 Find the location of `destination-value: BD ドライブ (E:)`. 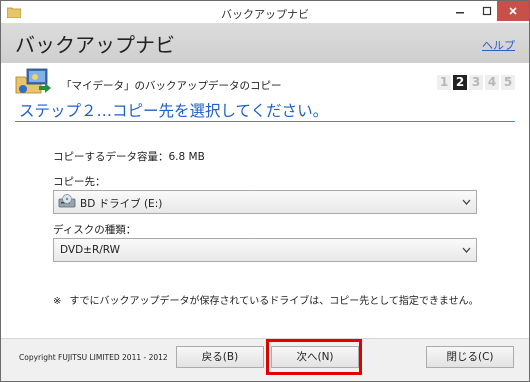

destination-value: BD ドライブ (E:) is located at coordinates (121, 204).